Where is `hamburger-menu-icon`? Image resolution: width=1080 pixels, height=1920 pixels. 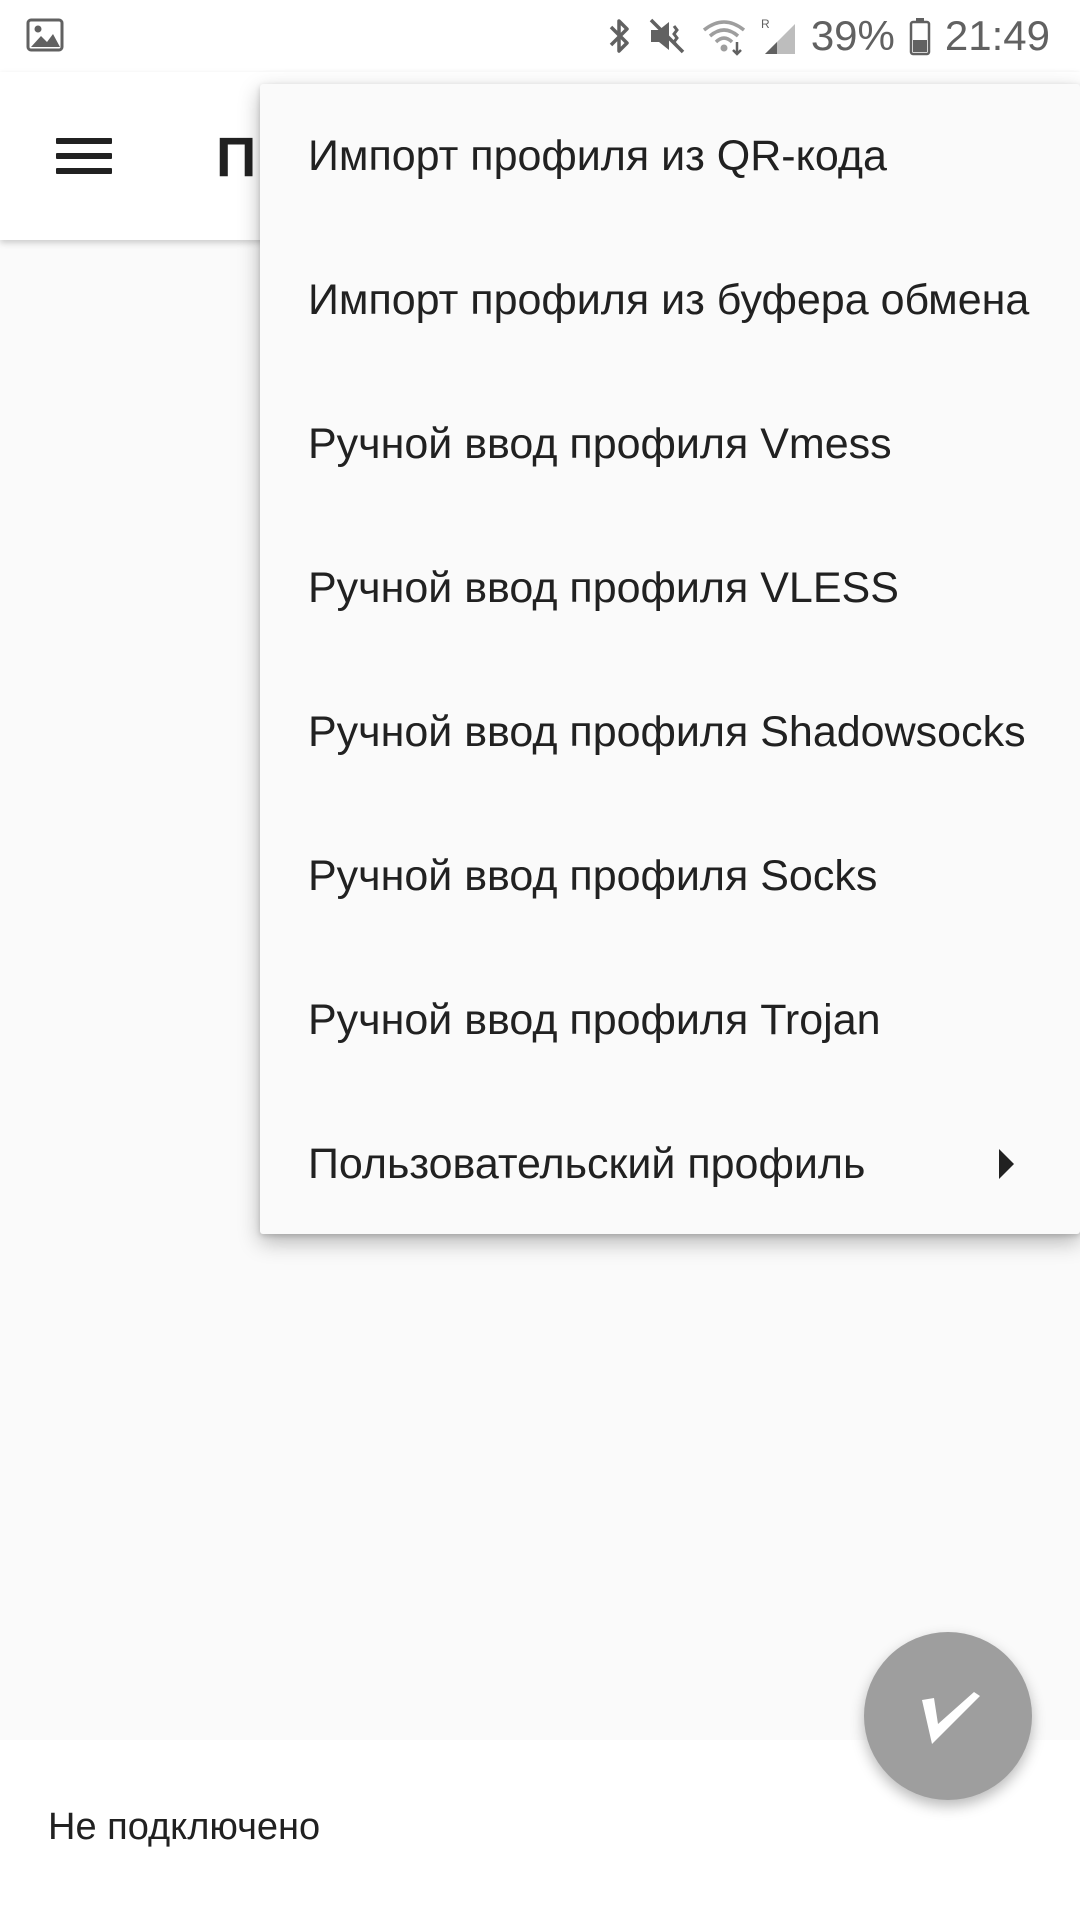 hamburger-menu-icon is located at coordinates (84, 156).